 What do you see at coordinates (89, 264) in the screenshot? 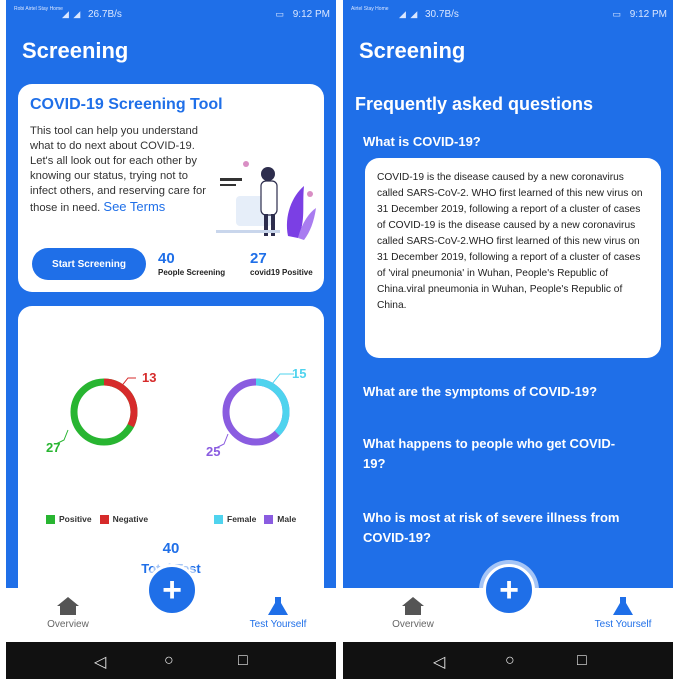
I see `start-screening-button: Start Screening` at bounding box center [89, 264].